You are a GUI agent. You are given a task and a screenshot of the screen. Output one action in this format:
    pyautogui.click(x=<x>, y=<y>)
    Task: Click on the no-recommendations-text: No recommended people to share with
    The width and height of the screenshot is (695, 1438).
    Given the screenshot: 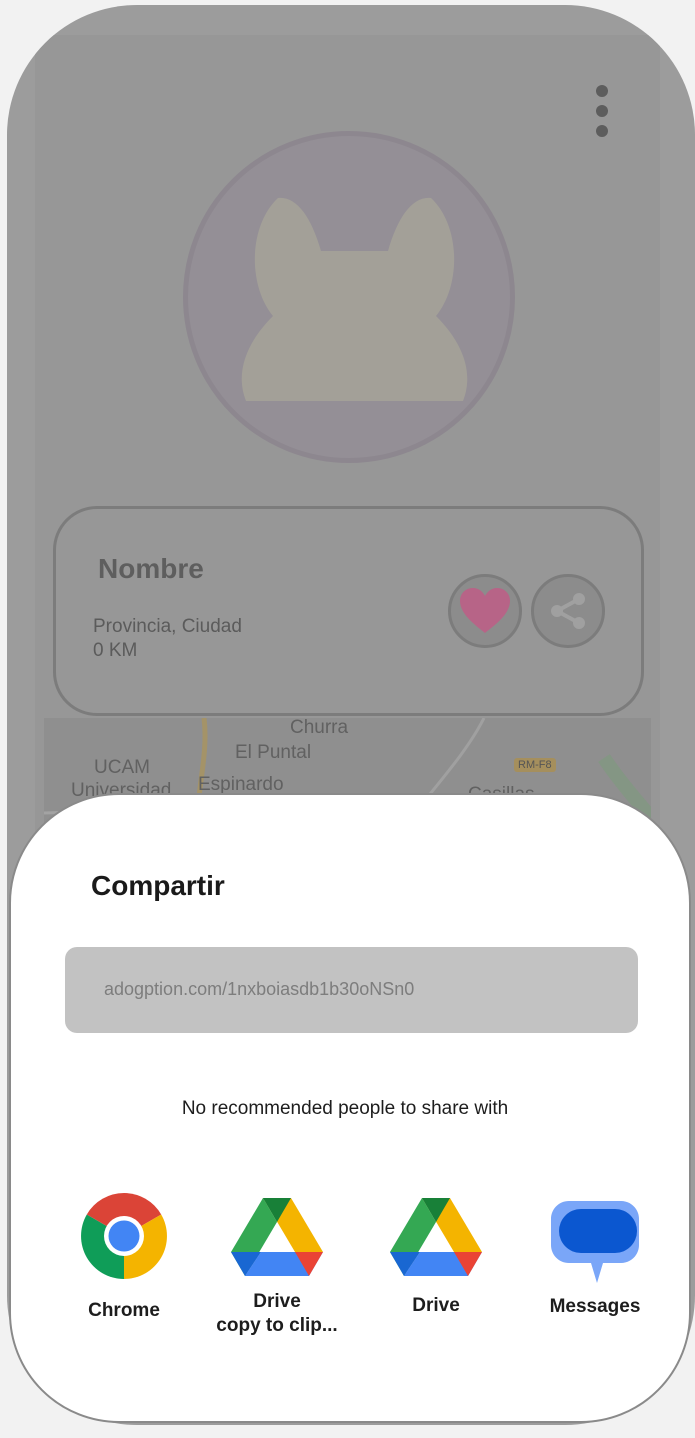 What is the action you would take?
    pyautogui.click(x=345, y=1108)
    